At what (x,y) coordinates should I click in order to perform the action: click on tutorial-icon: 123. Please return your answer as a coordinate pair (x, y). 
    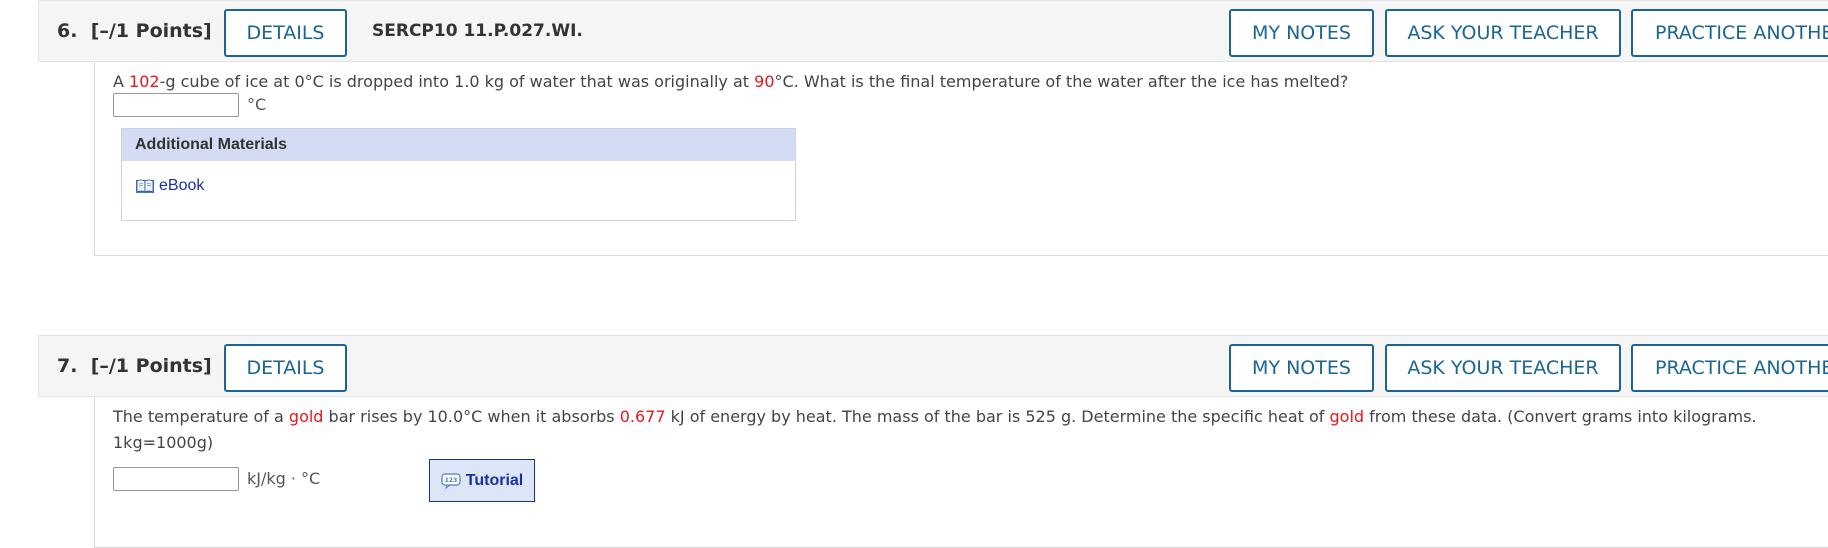
    Looking at the image, I should click on (451, 480).